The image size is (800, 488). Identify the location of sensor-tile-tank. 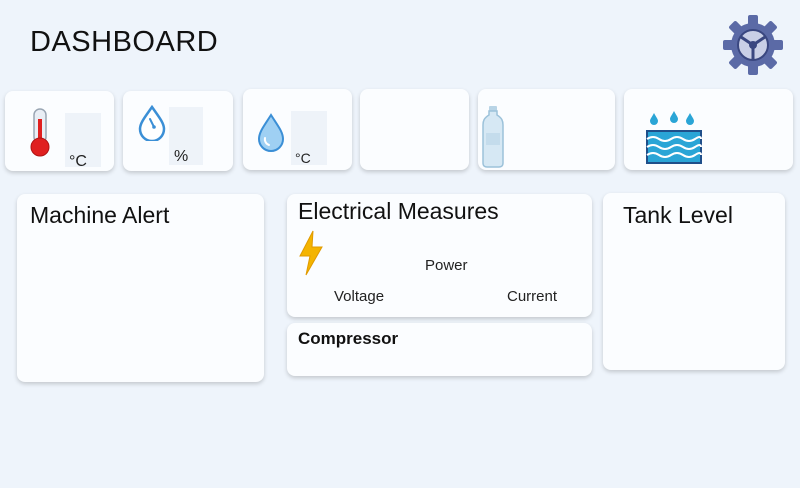
(708, 129).